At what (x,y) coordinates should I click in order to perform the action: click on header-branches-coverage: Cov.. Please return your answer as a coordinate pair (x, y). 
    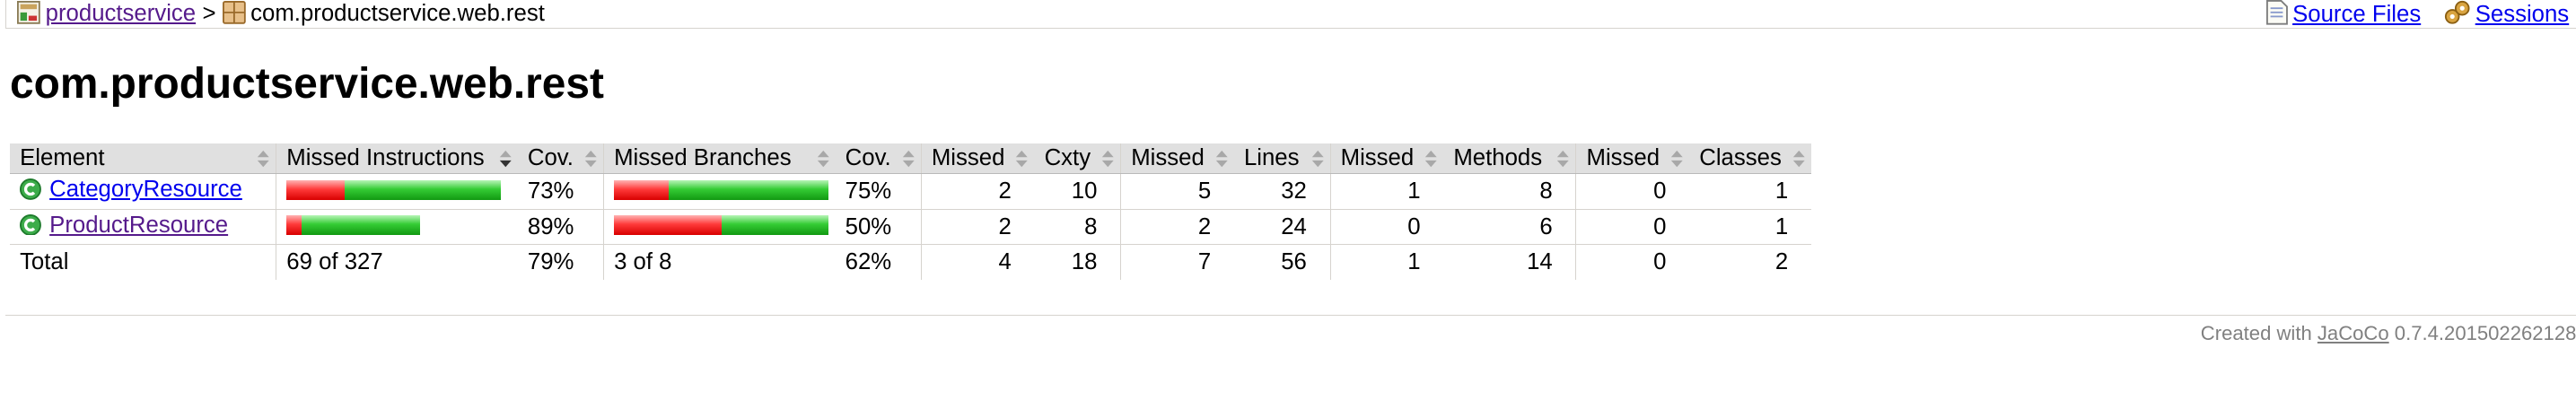
    Looking at the image, I should click on (878, 159).